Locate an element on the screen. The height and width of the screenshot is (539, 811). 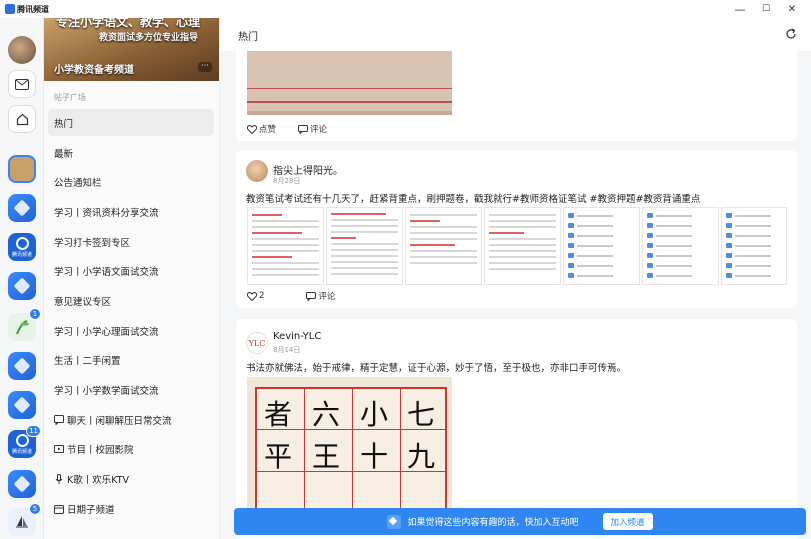
sidebar-item-label: 学习丨资讯资料分享交流 is located at coordinates (106, 213).